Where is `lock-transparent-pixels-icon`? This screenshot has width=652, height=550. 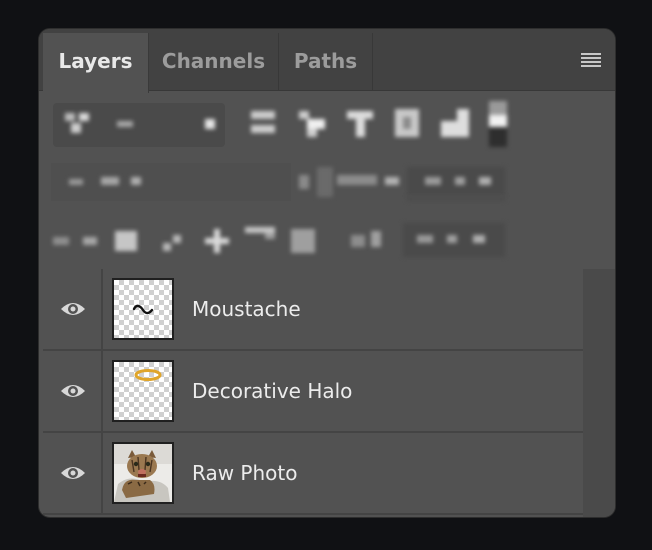 lock-transparent-pixels-icon is located at coordinates (126, 241).